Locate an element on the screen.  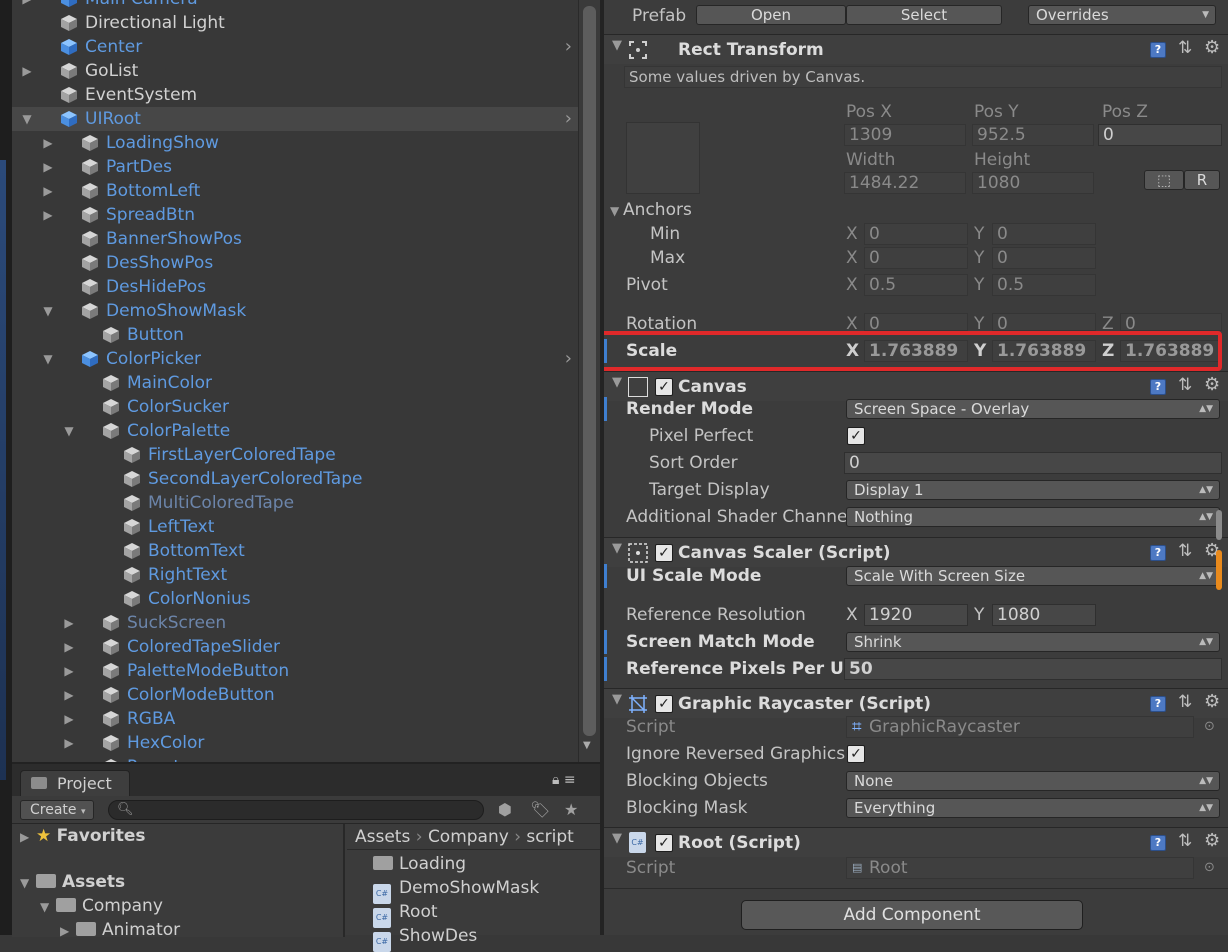
hierarchy-item: ▼ DemoShowMask is located at coordinates (295, 311).